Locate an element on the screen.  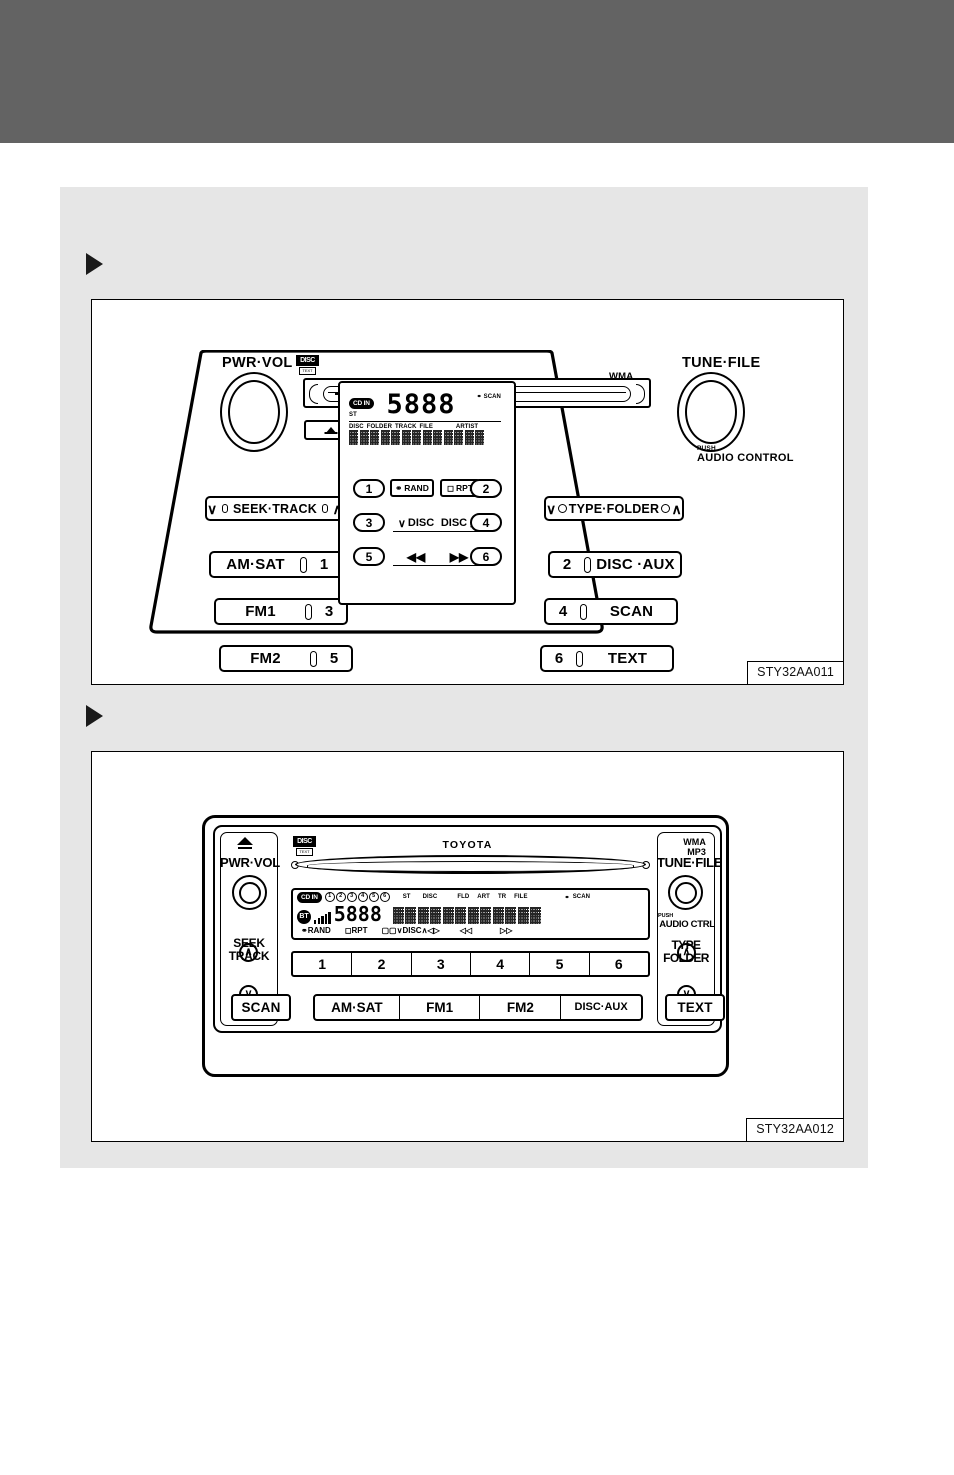
disc-icon-text: DISC is located at coordinates (304, 841).